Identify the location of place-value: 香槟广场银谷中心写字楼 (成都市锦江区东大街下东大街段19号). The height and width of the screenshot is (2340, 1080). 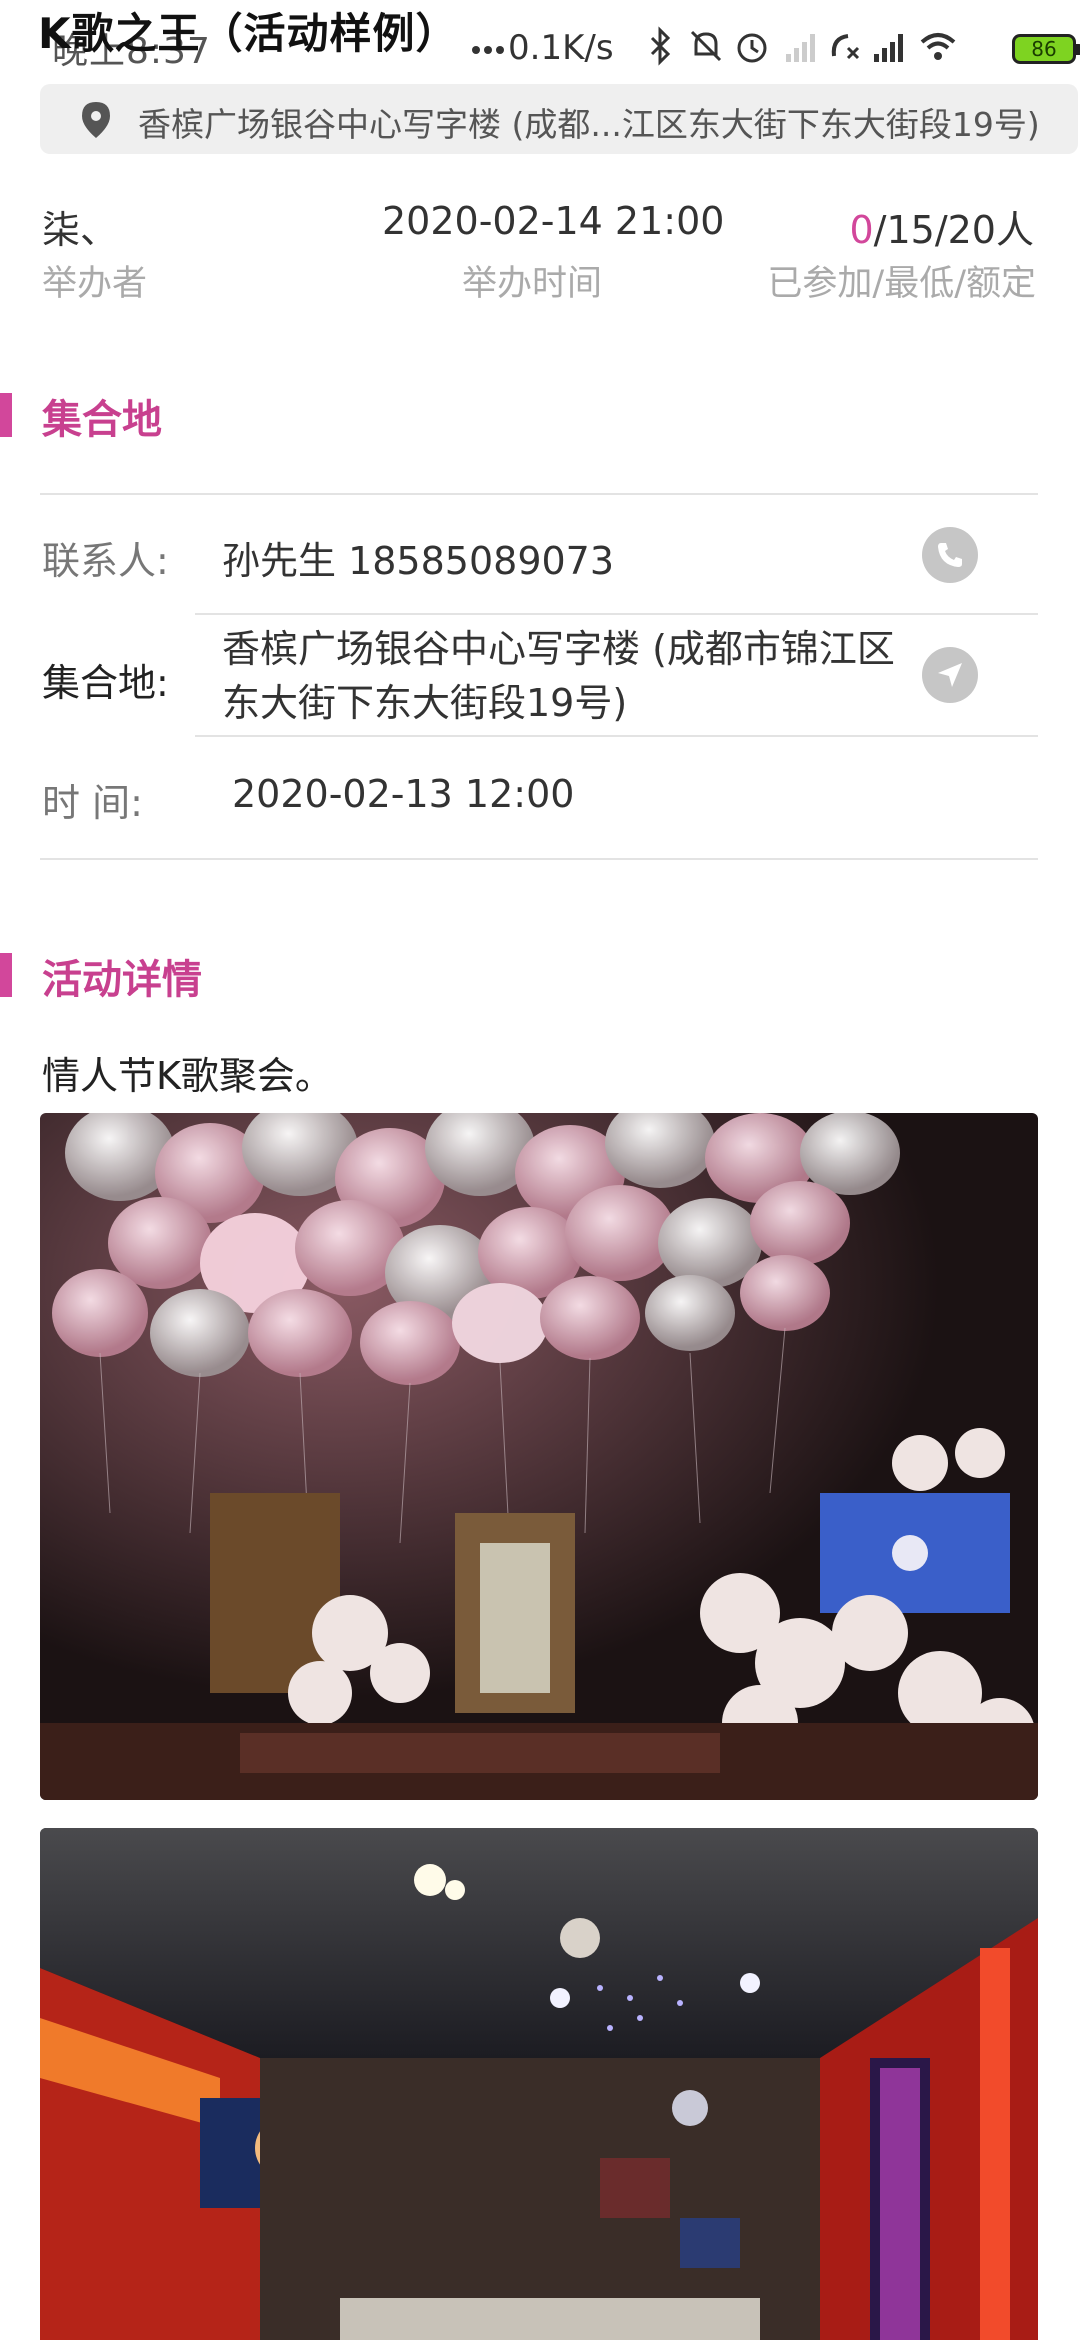
(558, 676).